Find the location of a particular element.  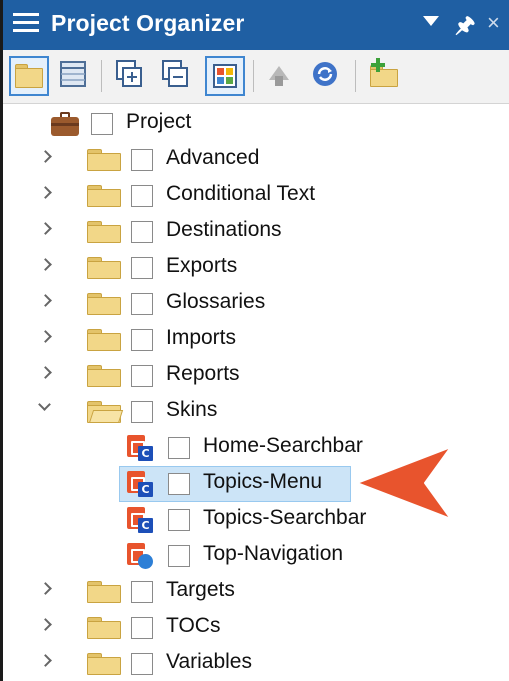

tree-item-label: Exports is located at coordinates (202, 265).